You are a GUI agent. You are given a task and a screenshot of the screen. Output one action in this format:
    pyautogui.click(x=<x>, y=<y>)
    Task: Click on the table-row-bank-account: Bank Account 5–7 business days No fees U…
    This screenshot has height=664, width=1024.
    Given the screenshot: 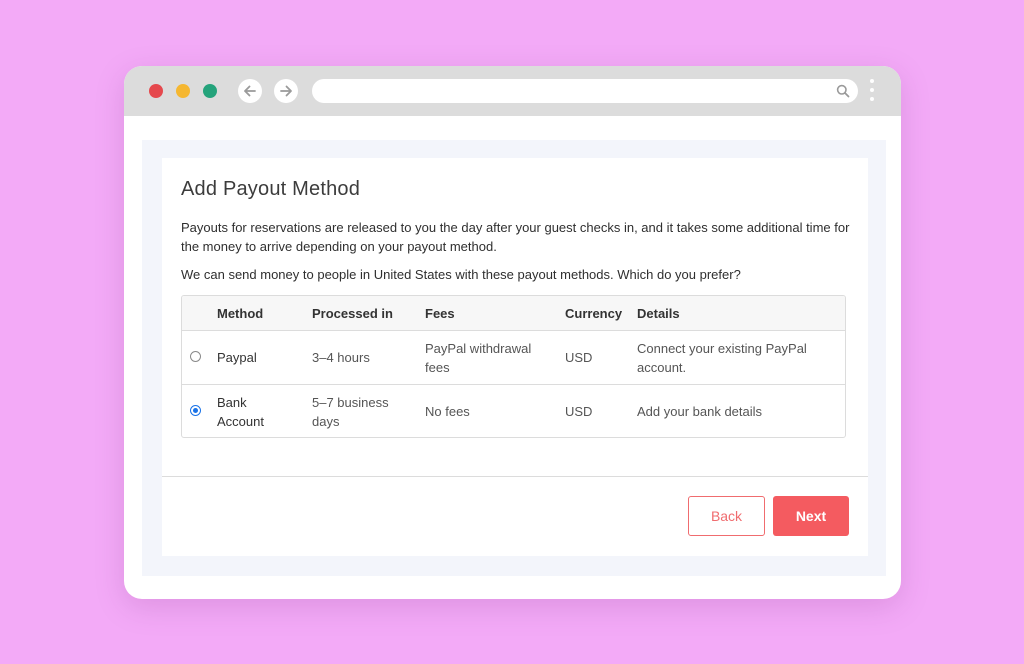 What is the action you would take?
    pyautogui.click(x=513, y=411)
    